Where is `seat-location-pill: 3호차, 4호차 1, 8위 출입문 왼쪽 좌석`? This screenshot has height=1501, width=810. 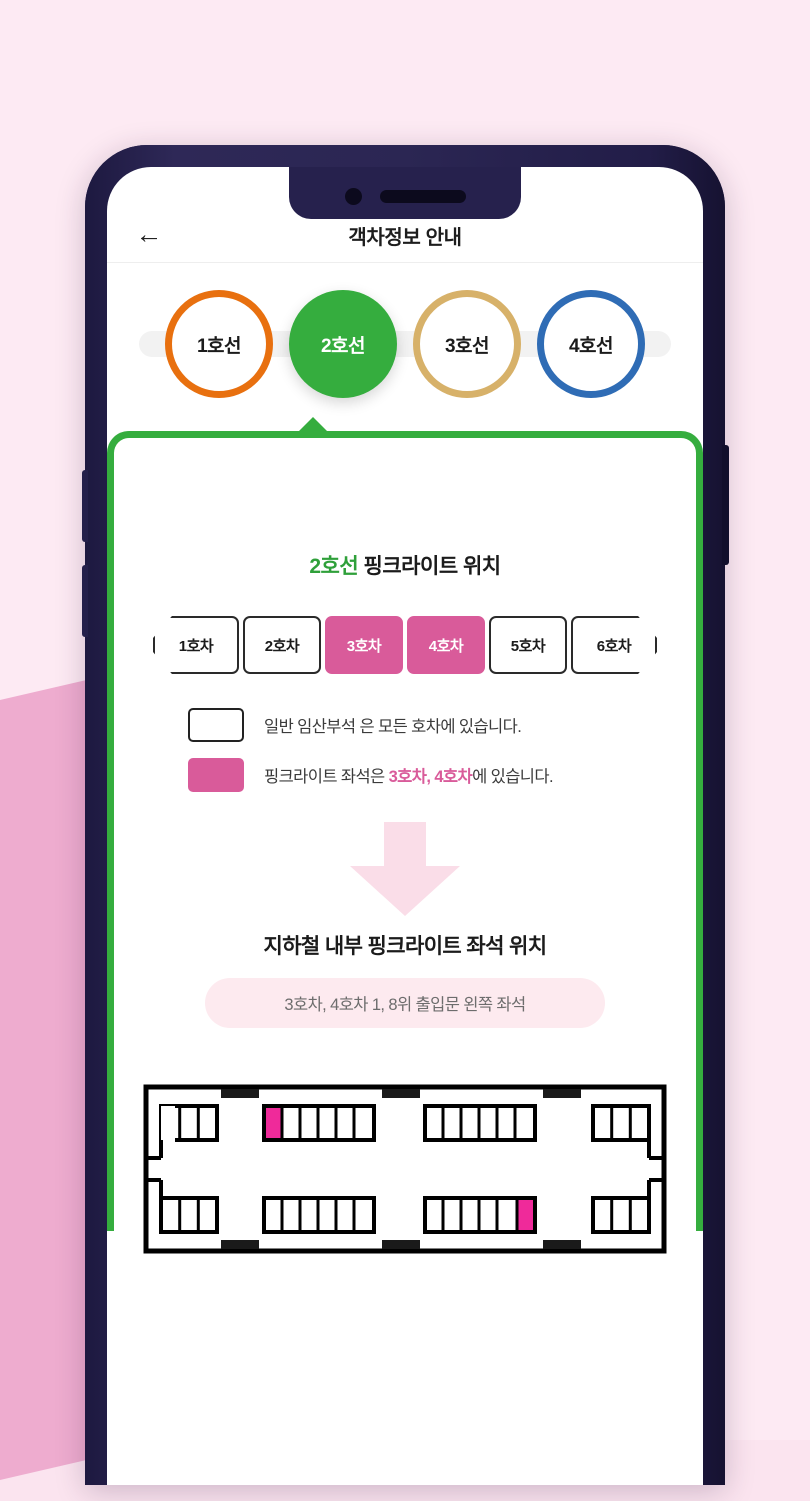
seat-location-pill: 3호차, 4호차 1, 8위 출입문 왼쪽 좌석 is located at coordinates (405, 1003).